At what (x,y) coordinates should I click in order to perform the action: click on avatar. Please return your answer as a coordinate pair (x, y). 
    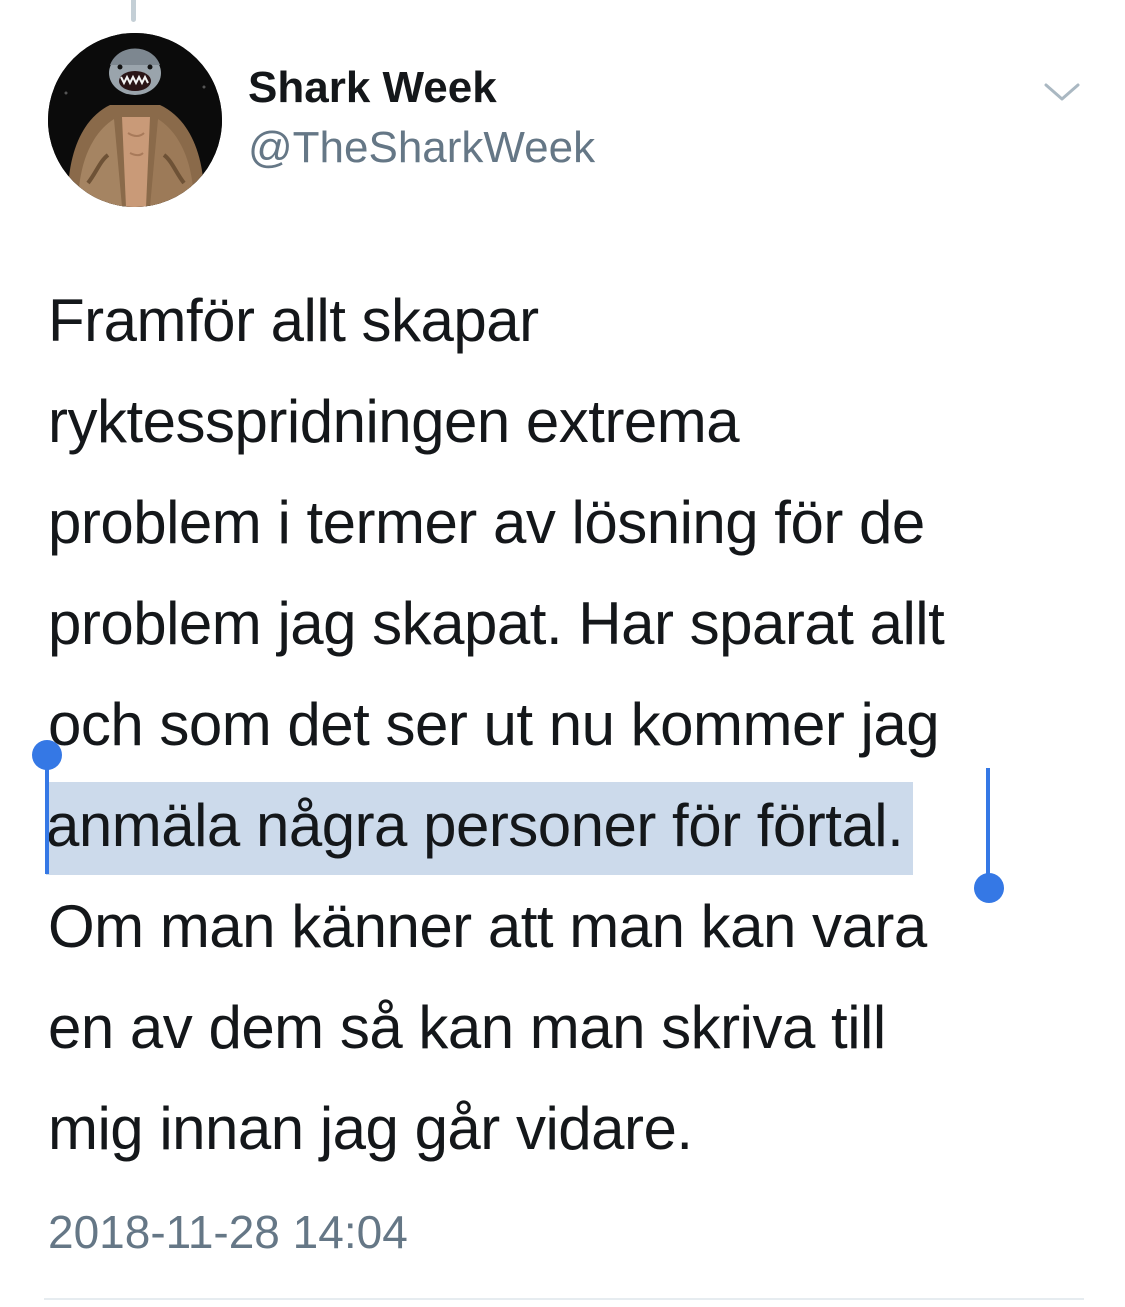
    Looking at the image, I should click on (135, 120).